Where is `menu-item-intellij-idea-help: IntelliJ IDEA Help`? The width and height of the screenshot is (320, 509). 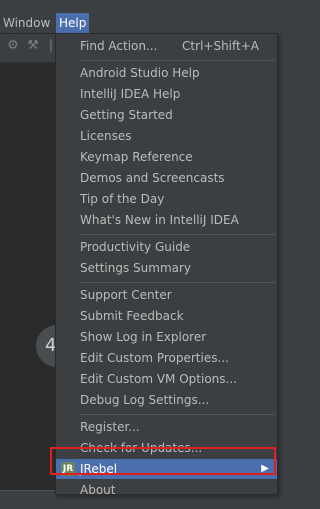
menu-item-intellij-idea-help: IntelliJ IDEA Help is located at coordinates (166, 94).